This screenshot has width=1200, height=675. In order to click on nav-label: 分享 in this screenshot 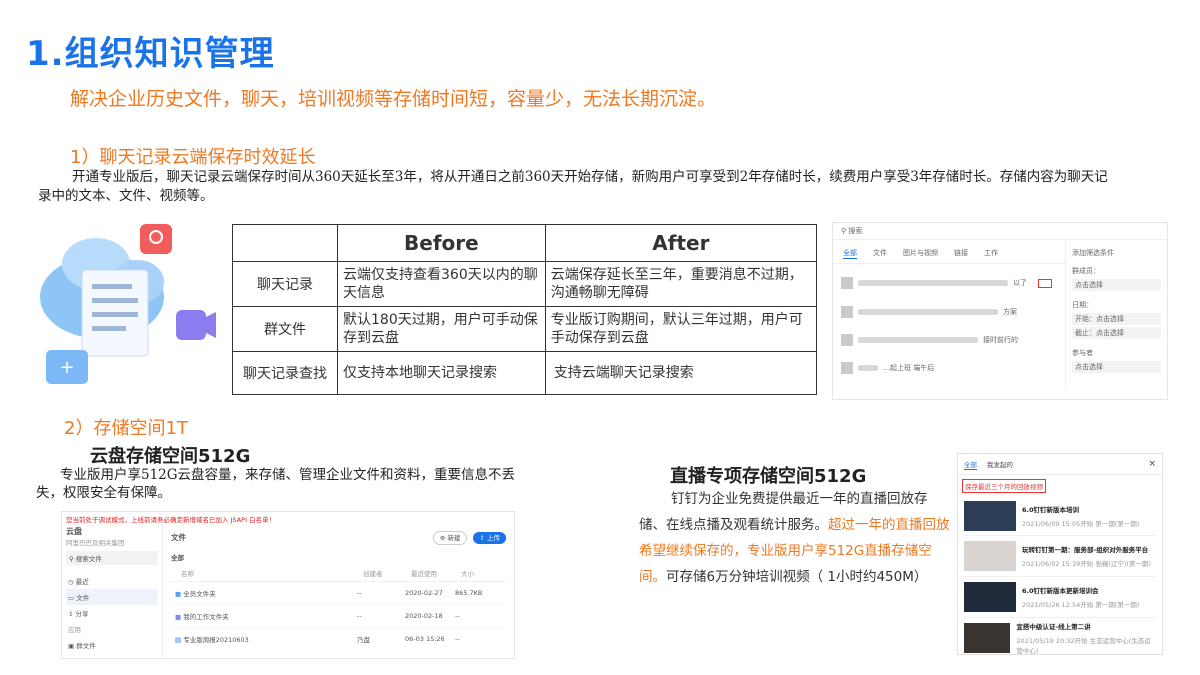, I will do `click(82, 614)`.